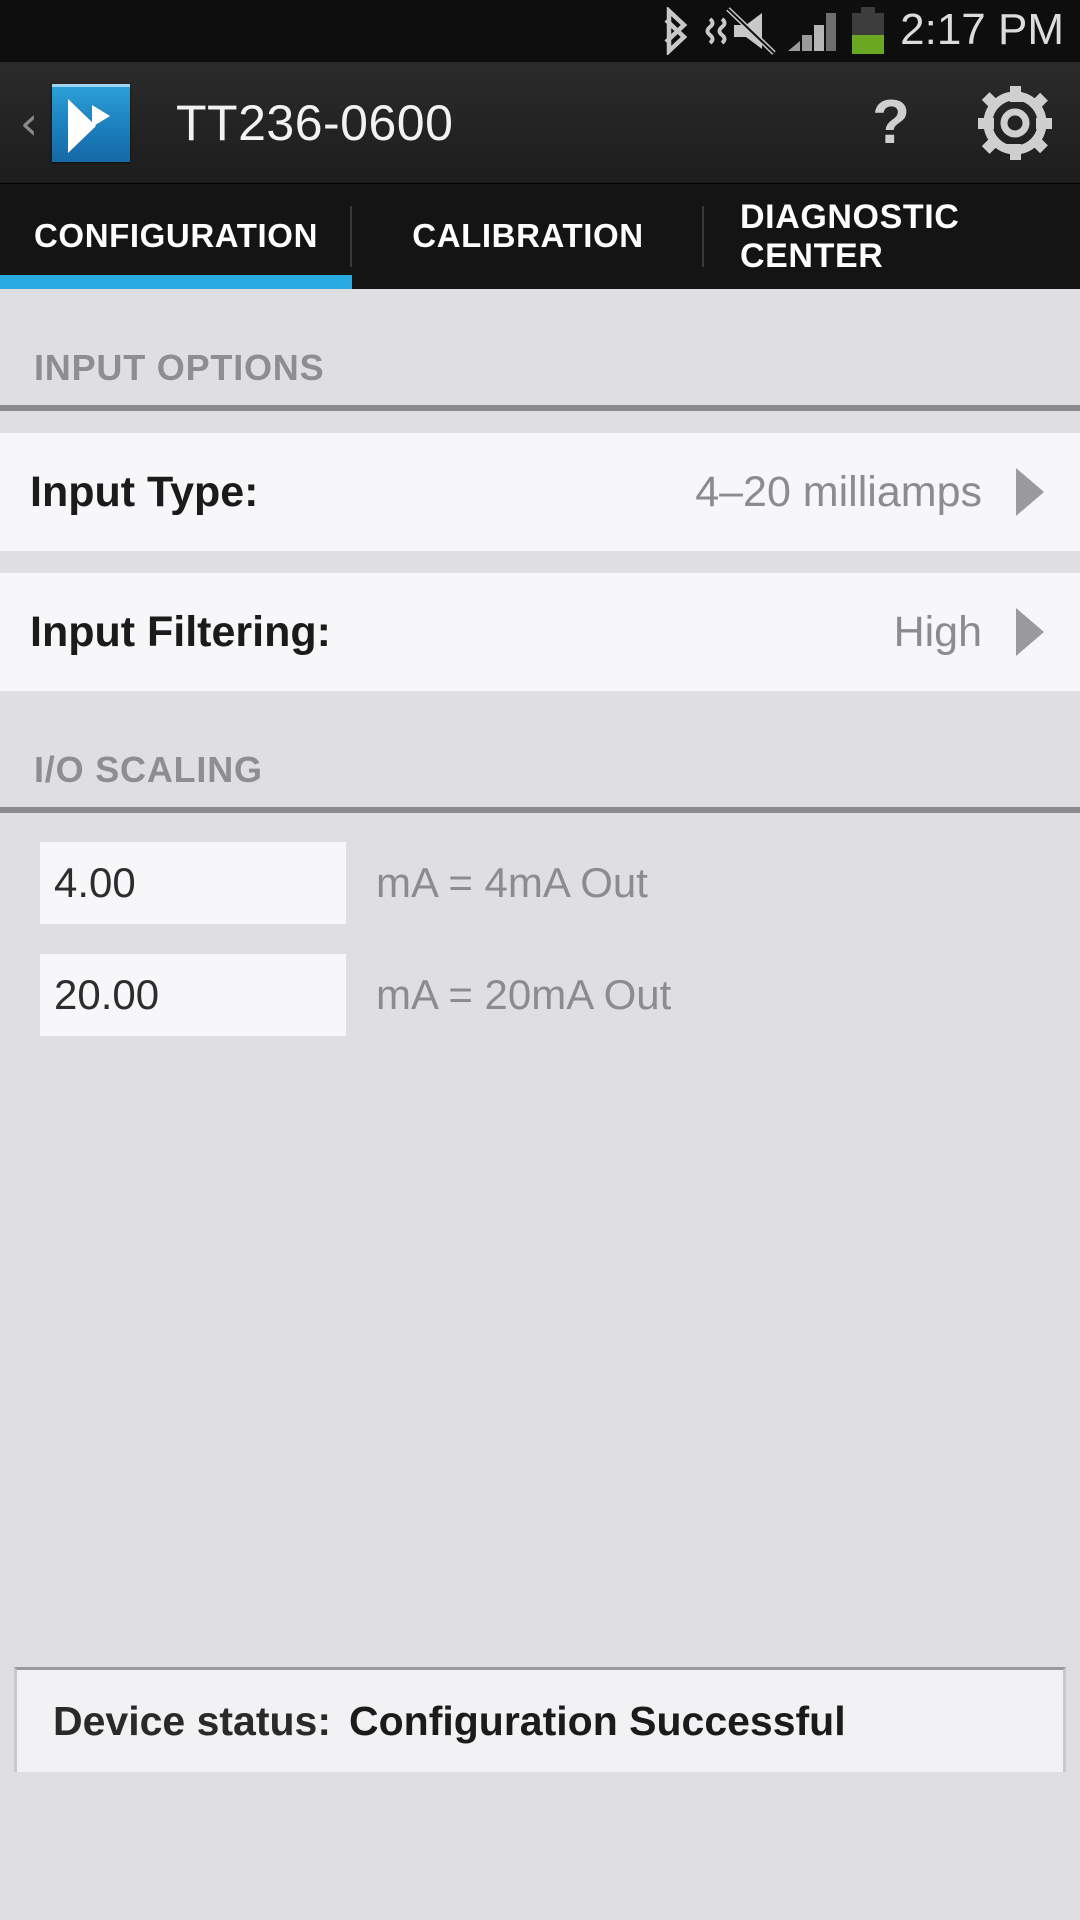 The width and height of the screenshot is (1080, 1920). What do you see at coordinates (850, 236) in the screenshot?
I see `tab-label: DIAGNOSTIC CENTER` at bounding box center [850, 236].